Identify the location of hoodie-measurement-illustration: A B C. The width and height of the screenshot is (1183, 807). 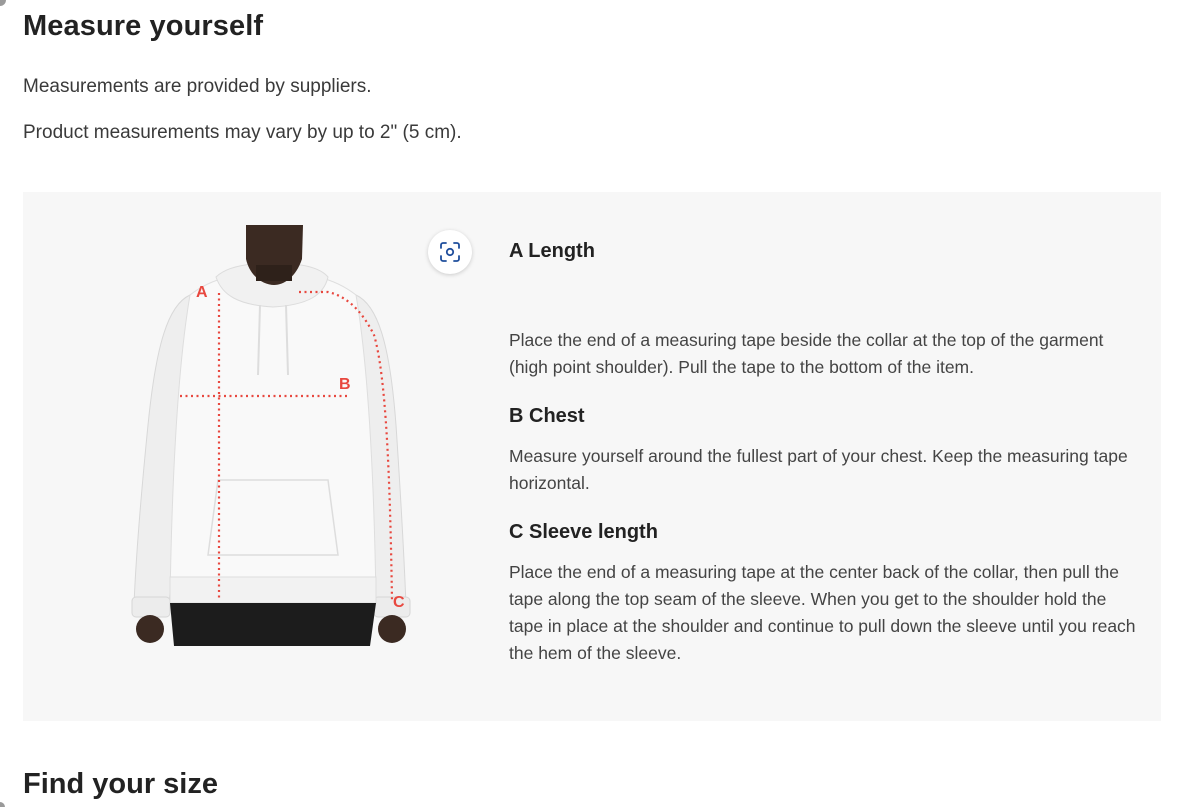
(271, 435).